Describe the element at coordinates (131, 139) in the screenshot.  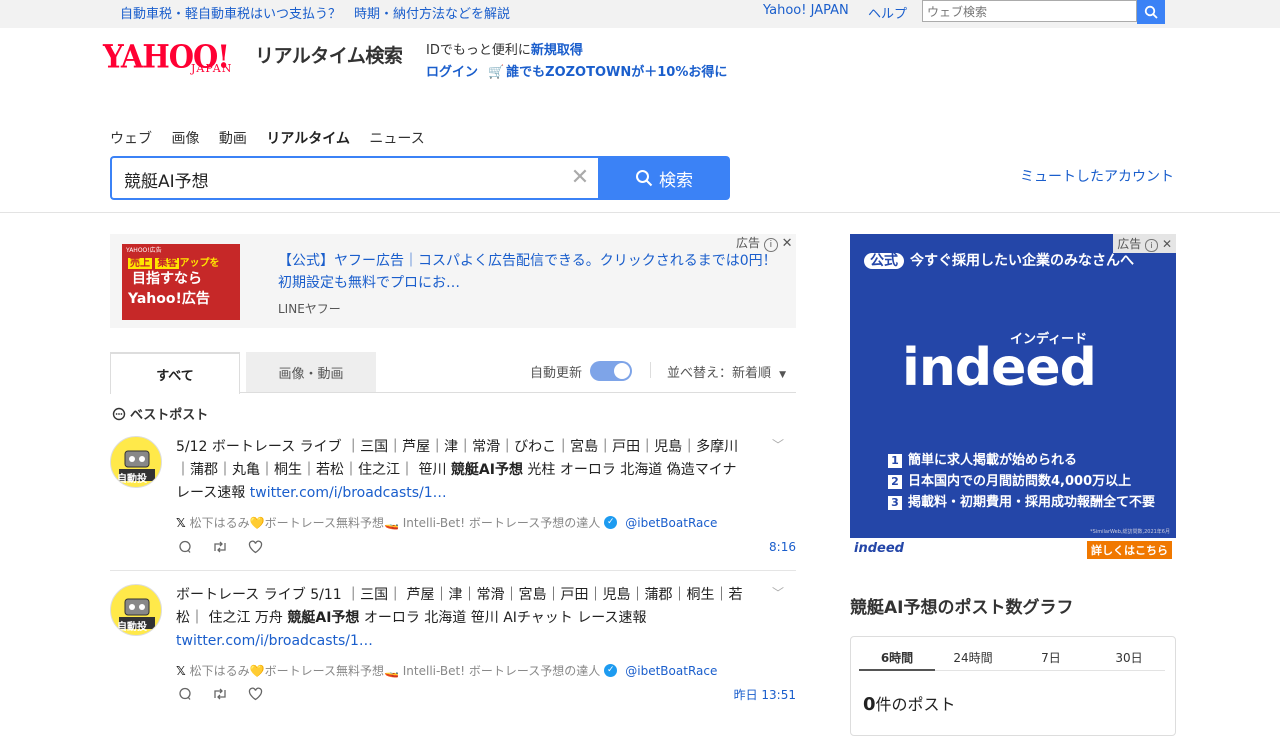
I see `nav-web: ウェブ` at that location.